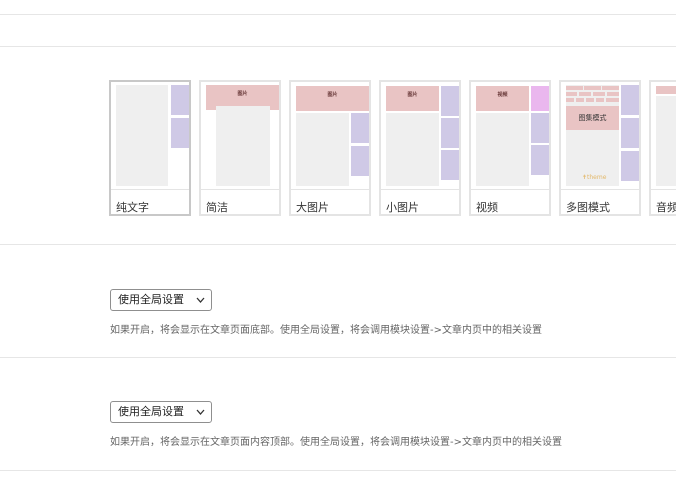  I want to click on preview-video-bar: 视频, so click(502, 98).